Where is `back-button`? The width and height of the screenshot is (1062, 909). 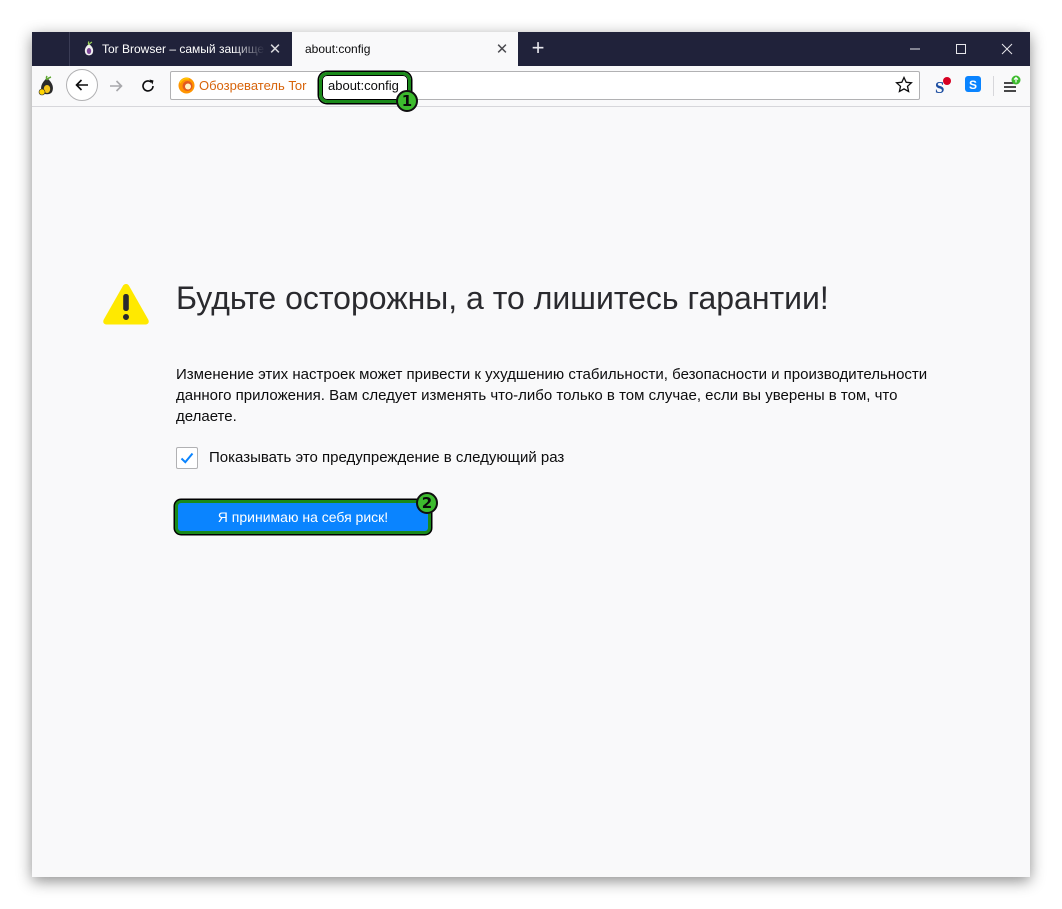
back-button is located at coordinates (82, 85).